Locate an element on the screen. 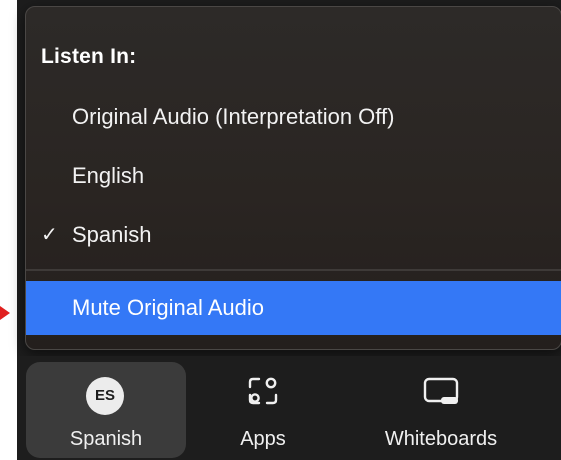 The height and width of the screenshot is (460, 561). menu-separator is located at coordinates (293, 270).